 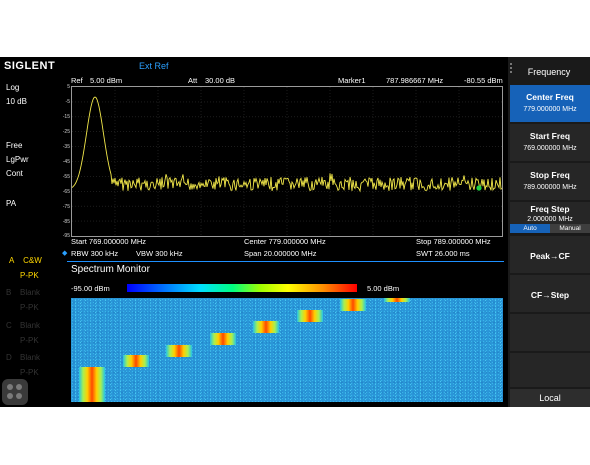 What do you see at coordinates (154, 66) in the screenshot?
I see `ext-ref-indicator: Ext Ref` at bounding box center [154, 66].